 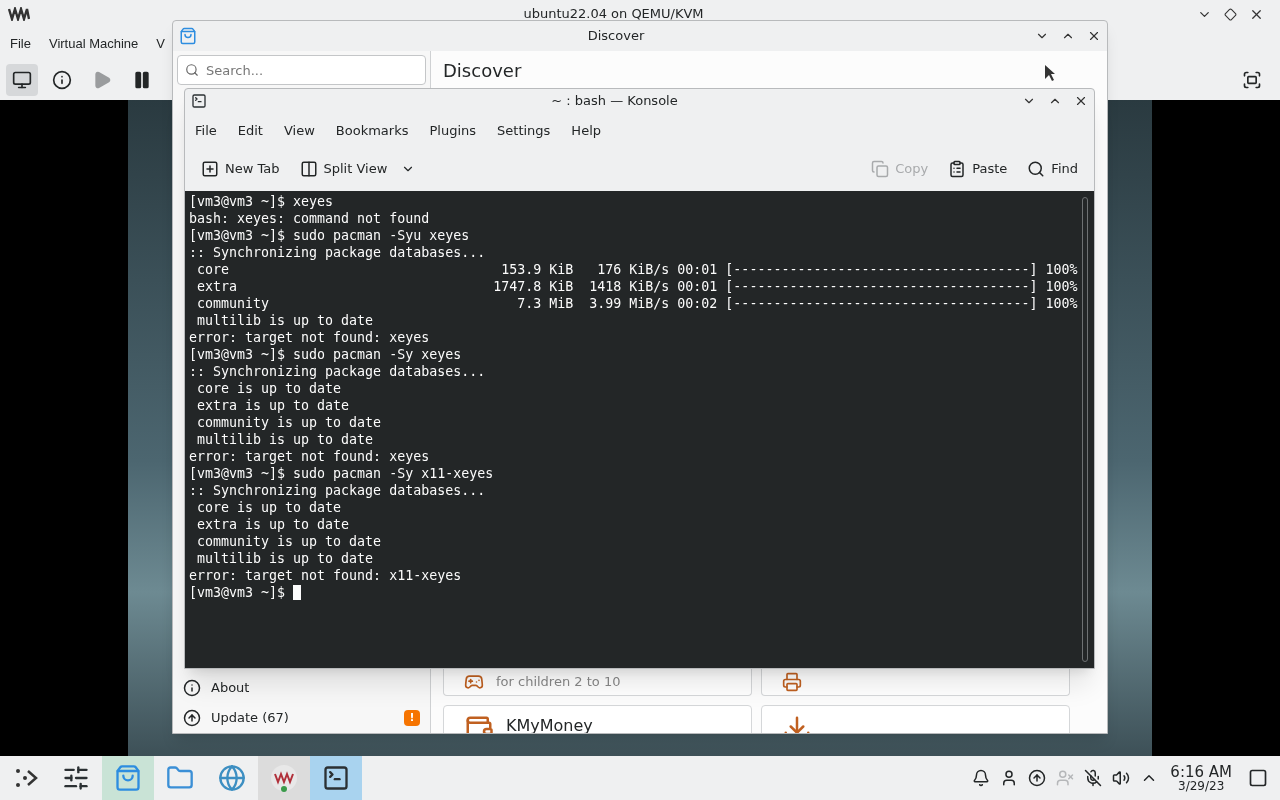 I want to click on paste-icon, so click(x=957, y=169).